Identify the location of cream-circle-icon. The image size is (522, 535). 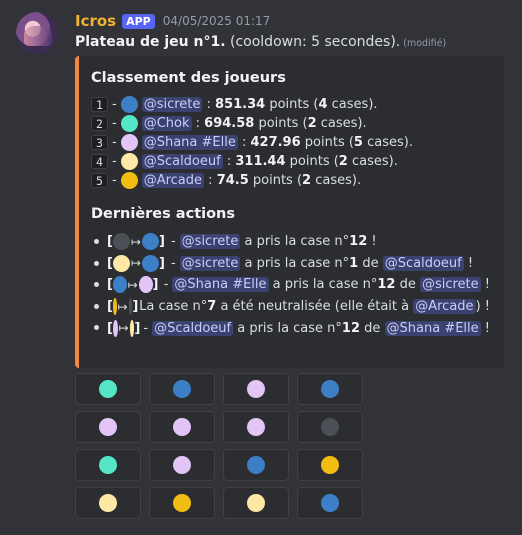
(256, 503).